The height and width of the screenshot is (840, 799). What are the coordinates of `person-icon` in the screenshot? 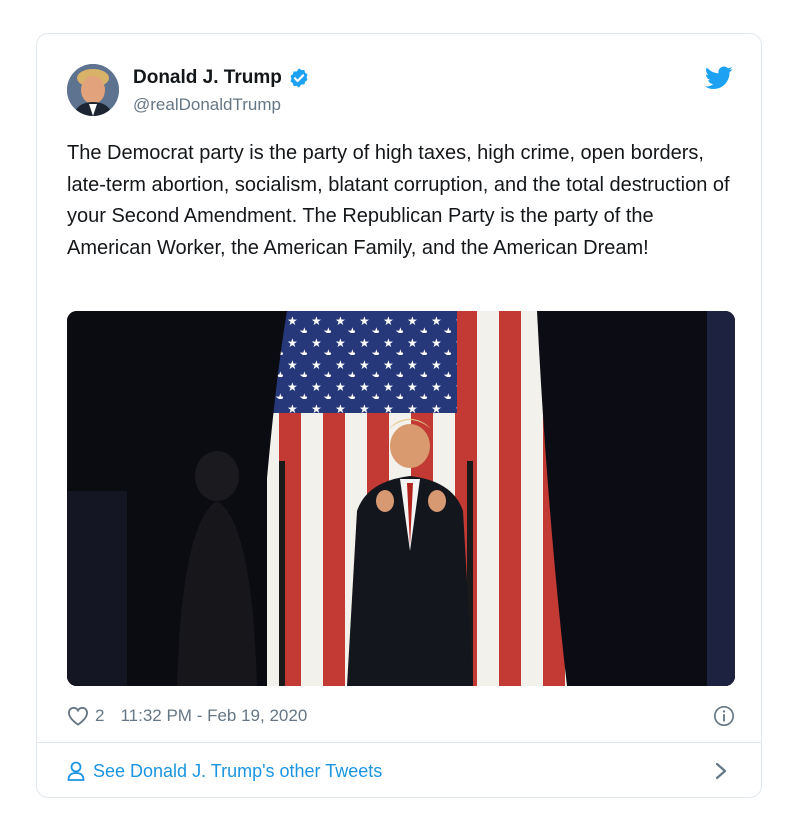 It's located at (76, 771).